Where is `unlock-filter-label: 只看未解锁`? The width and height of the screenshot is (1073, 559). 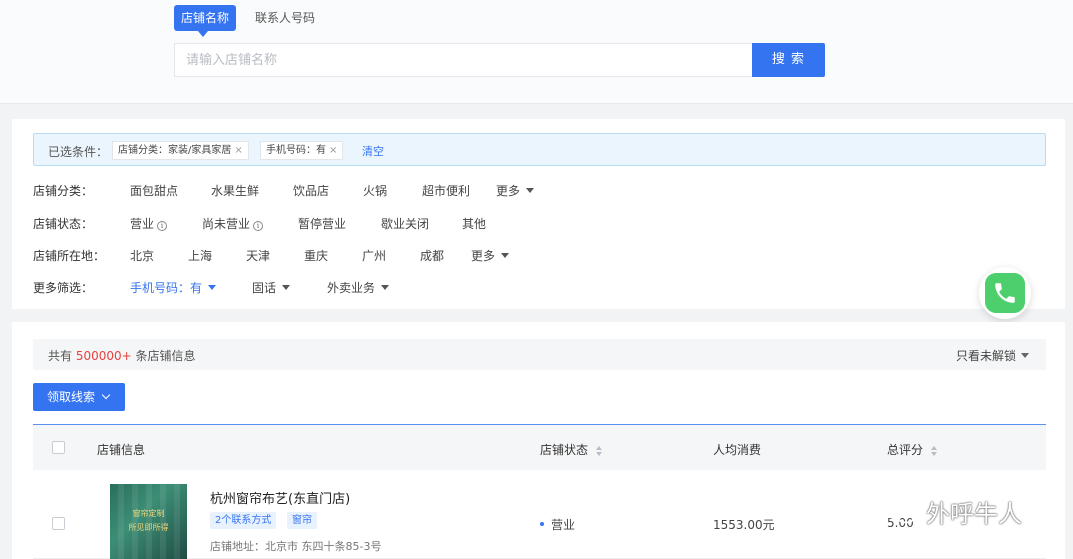 unlock-filter-label: 只看未解锁 is located at coordinates (985, 356).